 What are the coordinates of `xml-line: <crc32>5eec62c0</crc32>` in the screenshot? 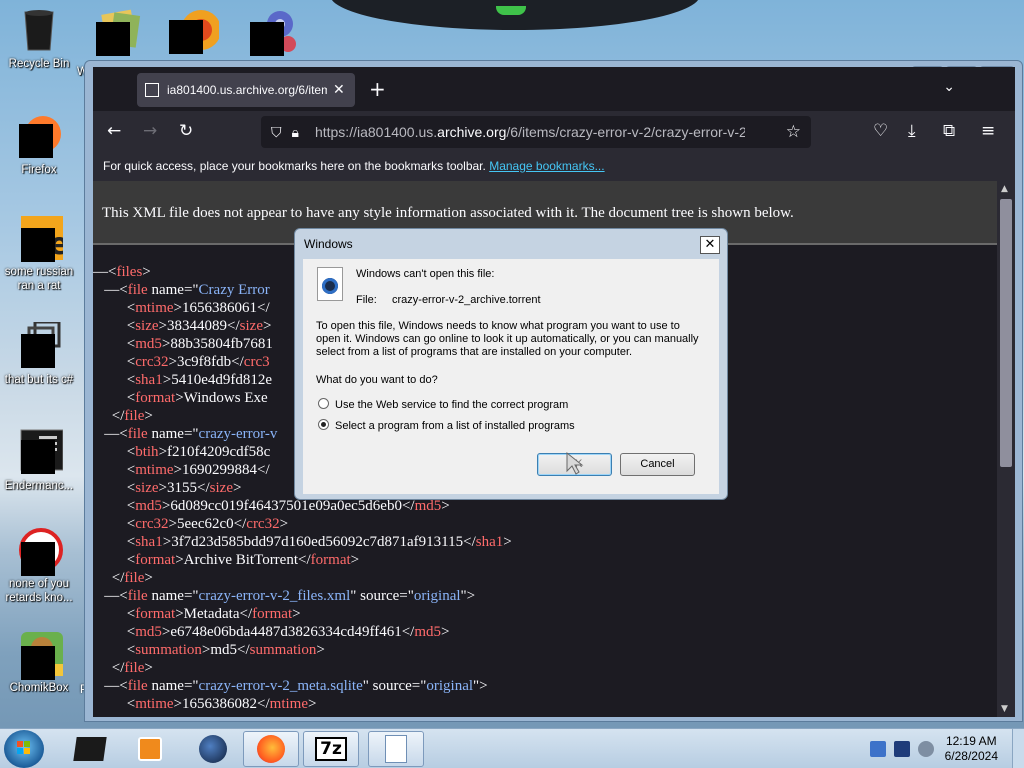 It's located at (191, 524).